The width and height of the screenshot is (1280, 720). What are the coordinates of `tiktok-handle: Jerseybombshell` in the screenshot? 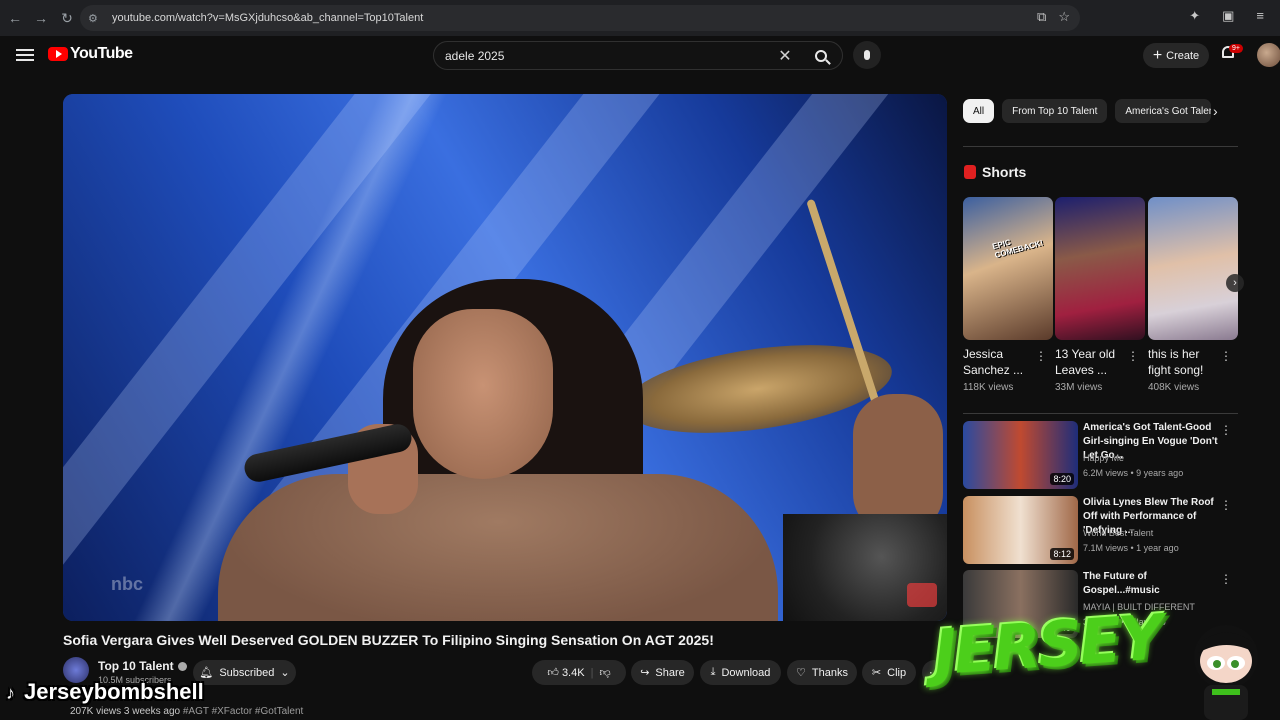 It's located at (114, 691).